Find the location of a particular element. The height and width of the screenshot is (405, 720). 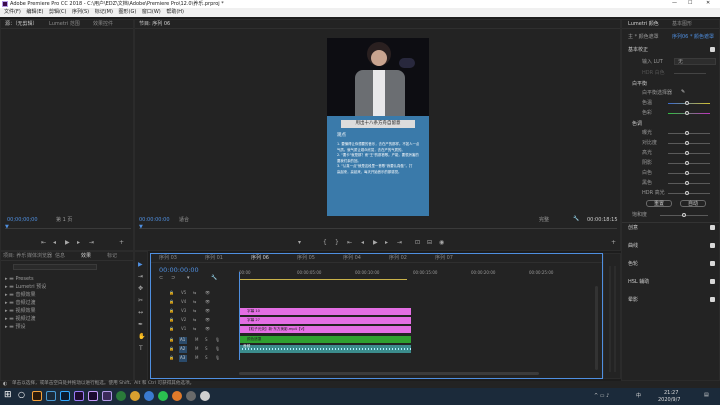

wrench-icon: 🔧 is located at coordinates (576, 219).